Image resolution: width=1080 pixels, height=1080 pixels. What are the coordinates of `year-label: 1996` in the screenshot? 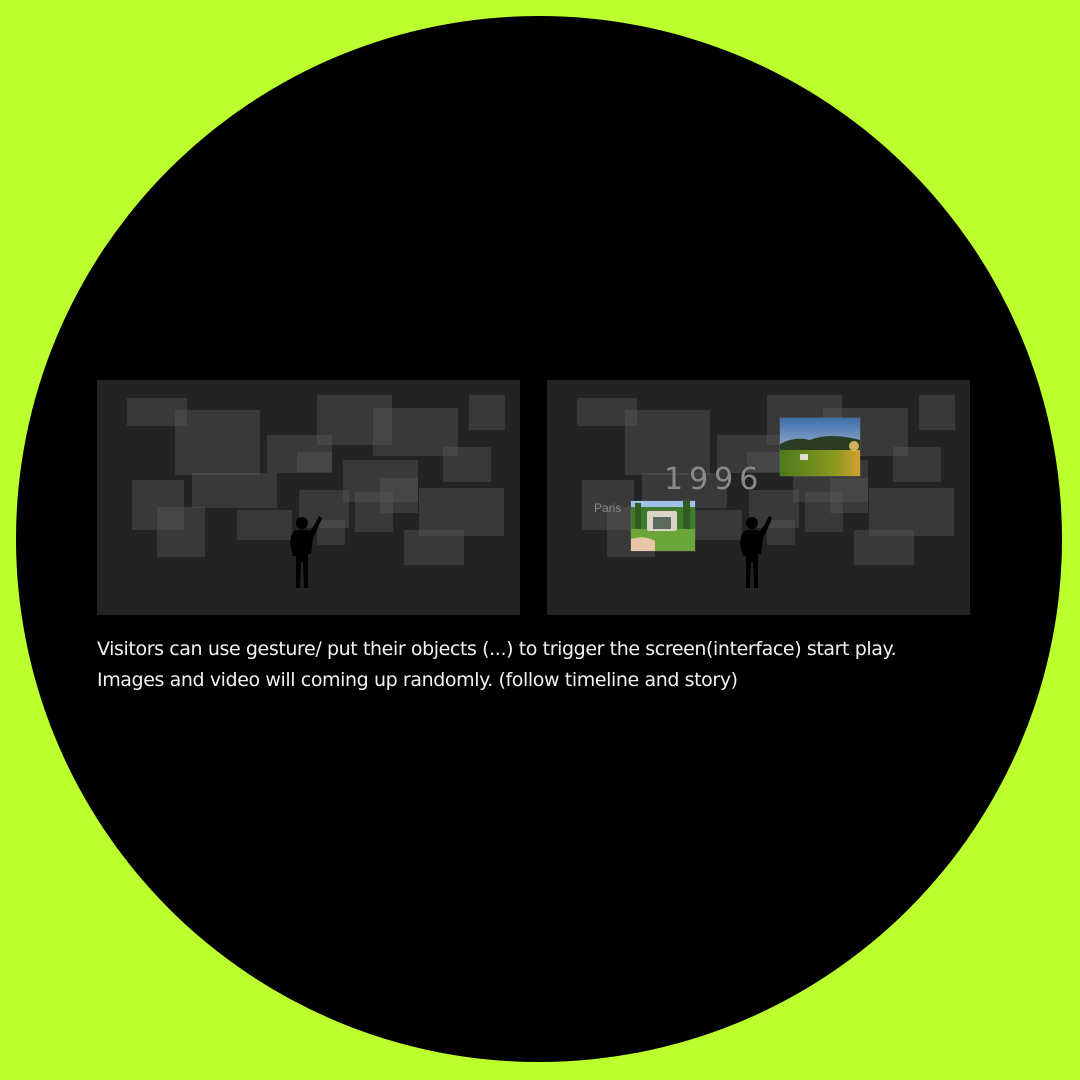 It's located at (714, 479).